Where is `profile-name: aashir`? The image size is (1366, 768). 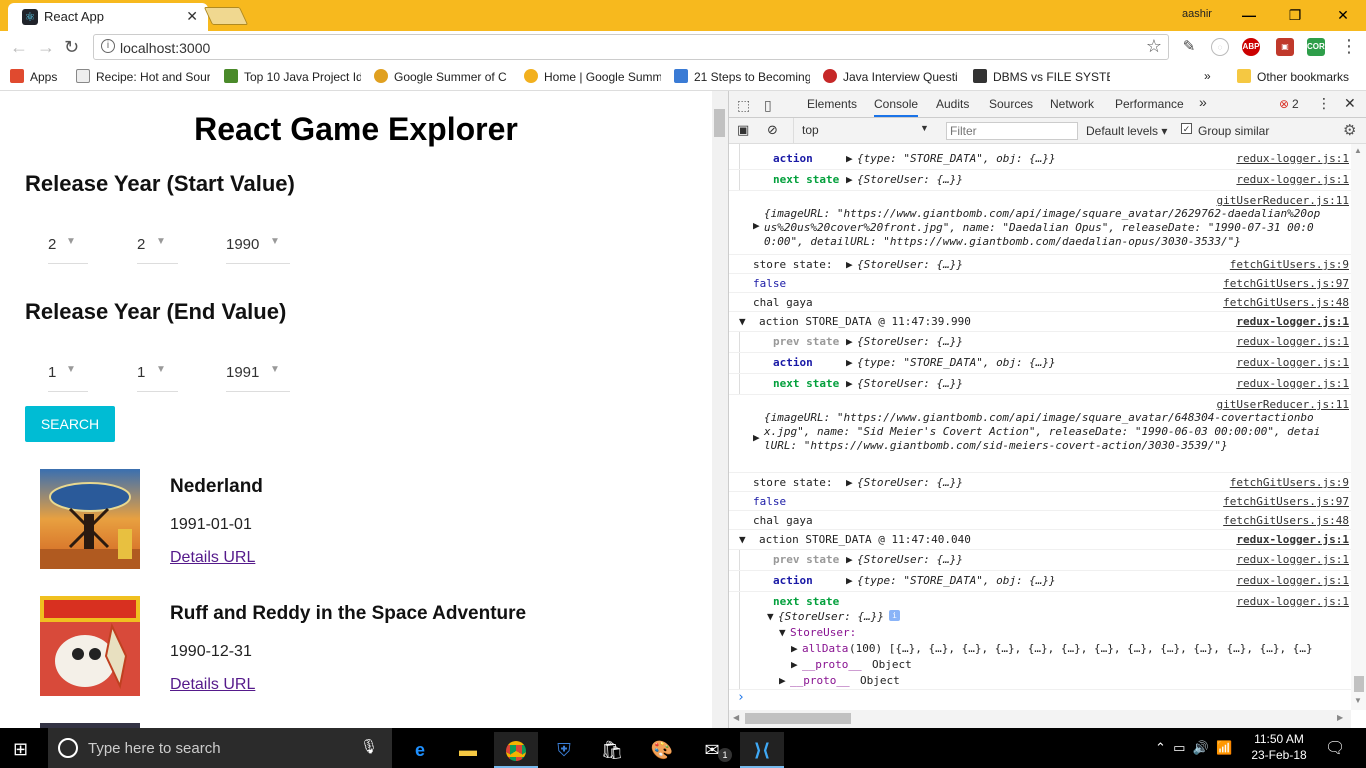
profile-name: aashir is located at coordinates (1197, 14).